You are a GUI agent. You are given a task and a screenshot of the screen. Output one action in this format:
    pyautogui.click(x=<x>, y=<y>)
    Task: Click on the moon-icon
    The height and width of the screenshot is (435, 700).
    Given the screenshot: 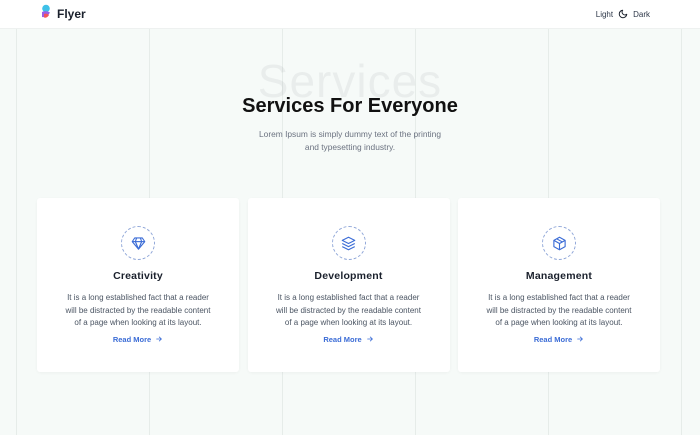 What is the action you would take?
    pyautogui.click(x=623, y=14)
    